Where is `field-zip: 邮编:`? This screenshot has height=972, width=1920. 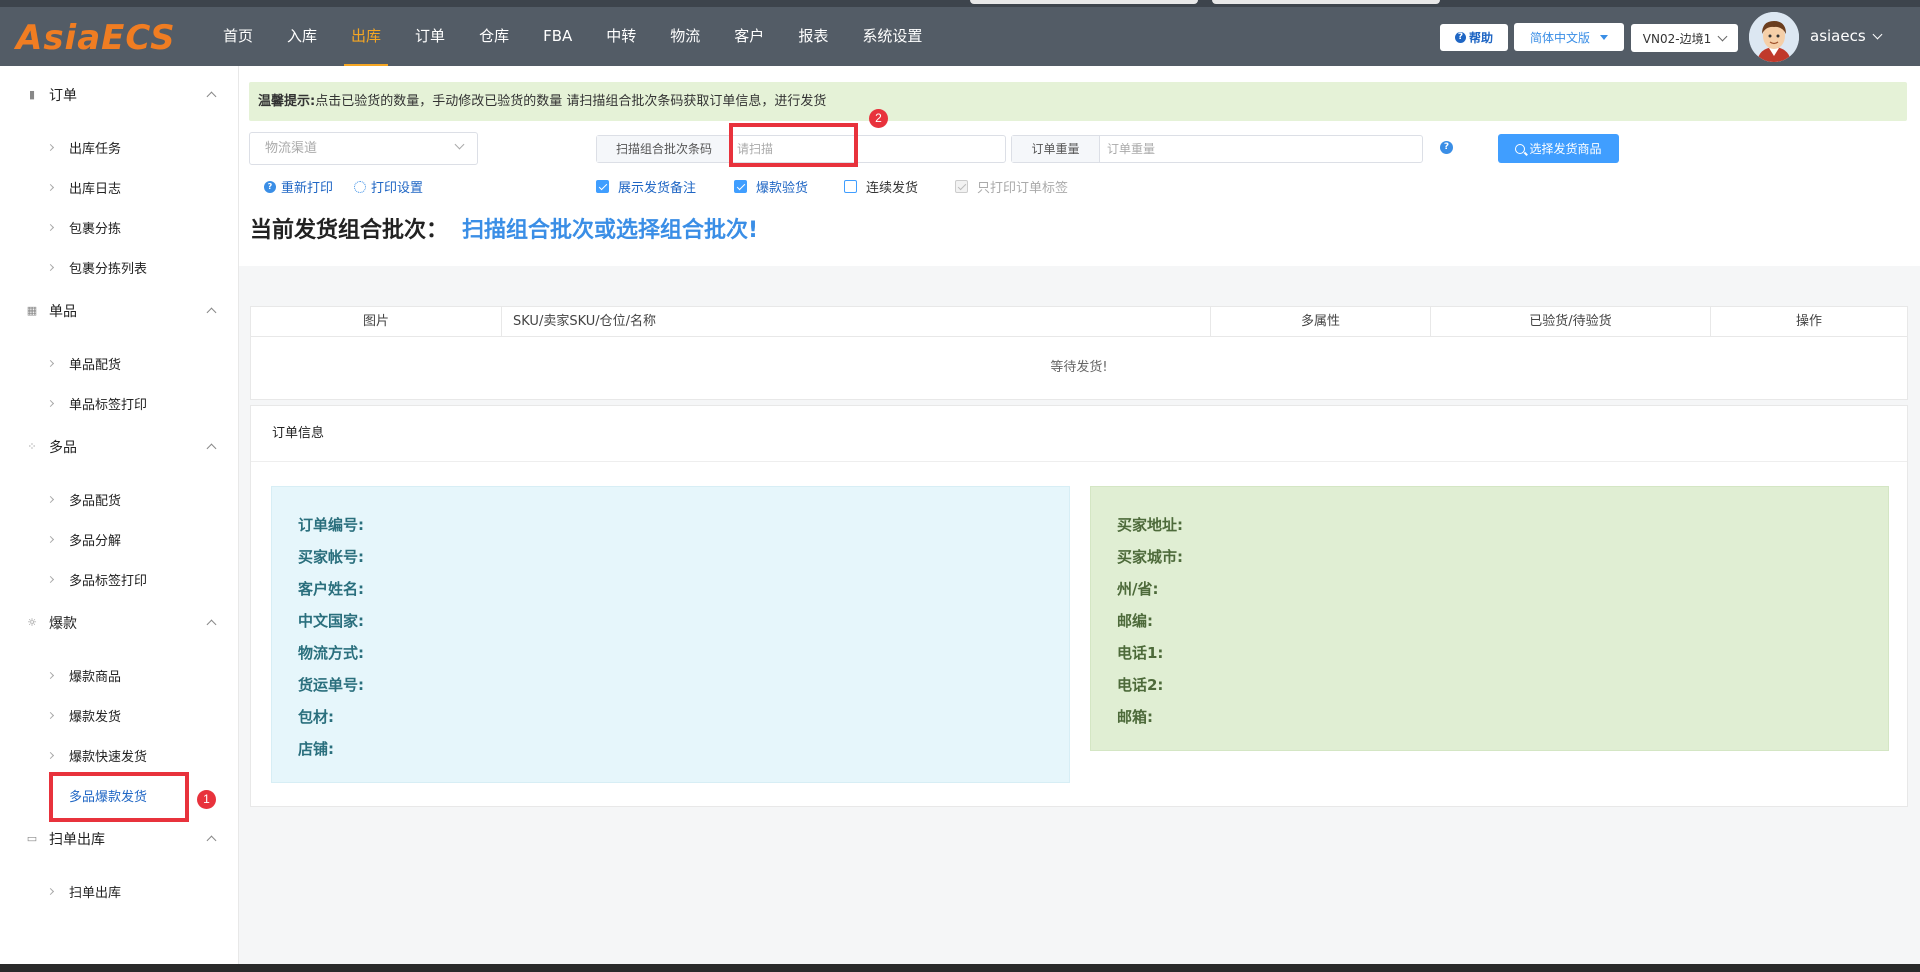 field-zip: 邮编: is located at coordinates (1135, 621).